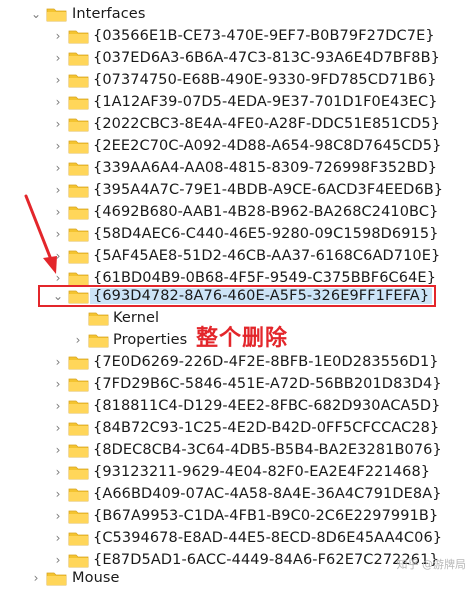  I want to click on tree-node-label: {339AA6A4-AA08-4815-8309-726998F352BD}, so click(265, 168).